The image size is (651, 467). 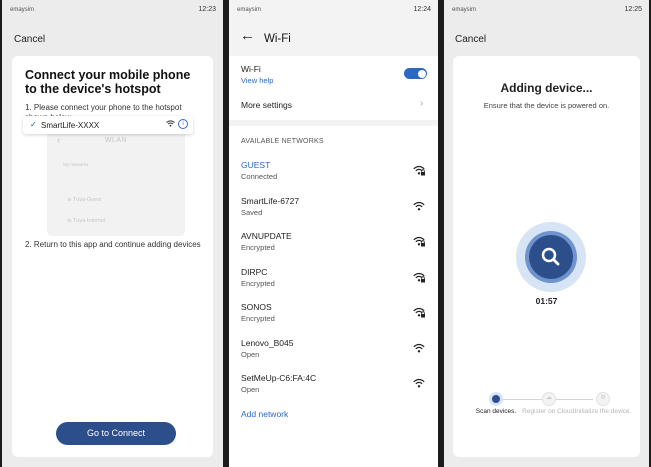 What do you see at coordinates (266, 105) in the screenshot?
I see `more-settings-item: More settings` at bounding box center [266, 105].